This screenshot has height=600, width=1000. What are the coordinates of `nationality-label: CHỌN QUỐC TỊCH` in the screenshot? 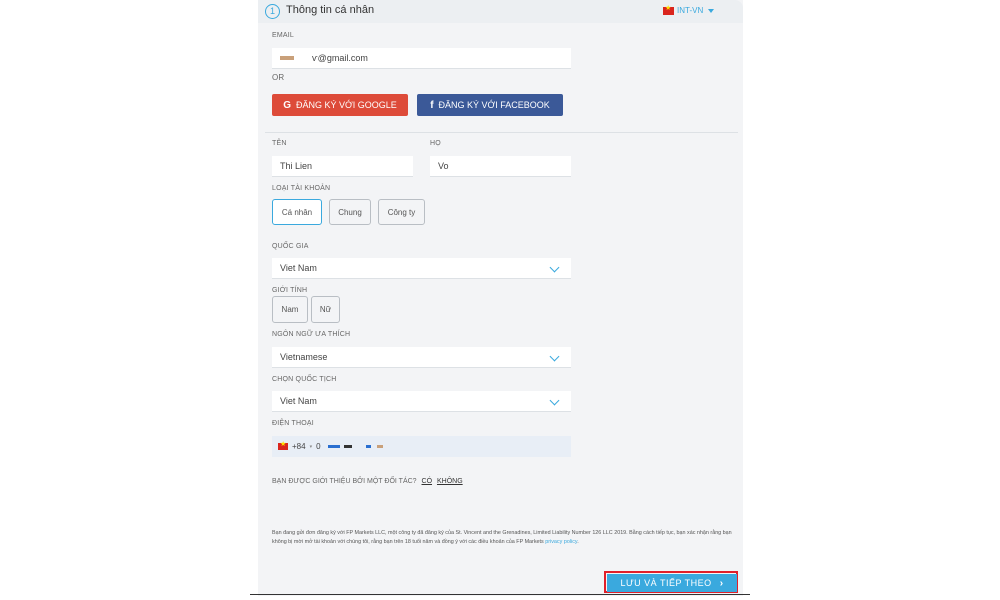 It's located at (304, 379).